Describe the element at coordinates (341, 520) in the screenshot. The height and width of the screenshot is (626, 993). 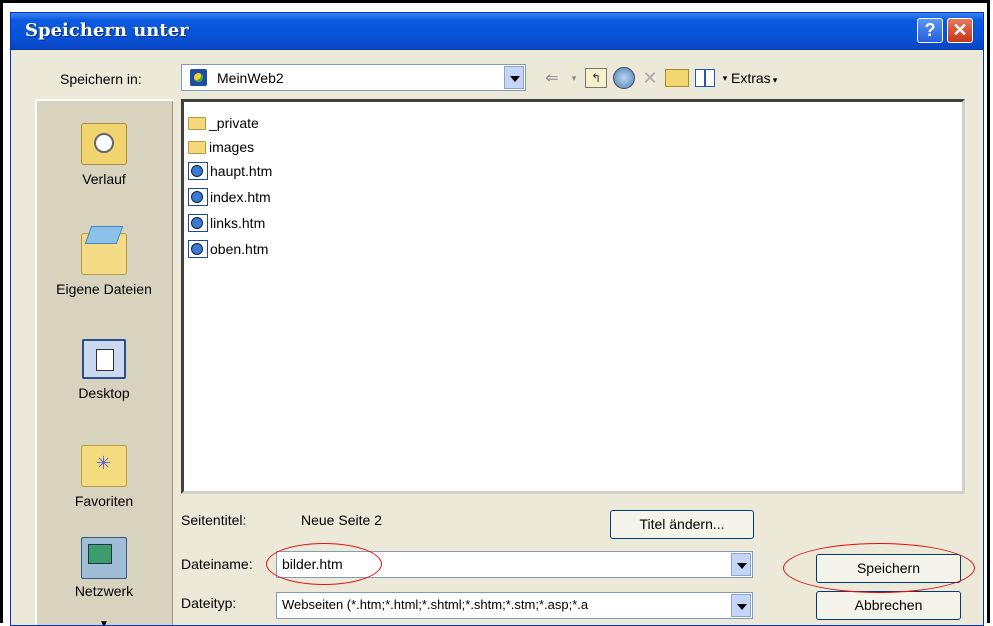
I see `page-title-value: Neue Seite 2` at that location.